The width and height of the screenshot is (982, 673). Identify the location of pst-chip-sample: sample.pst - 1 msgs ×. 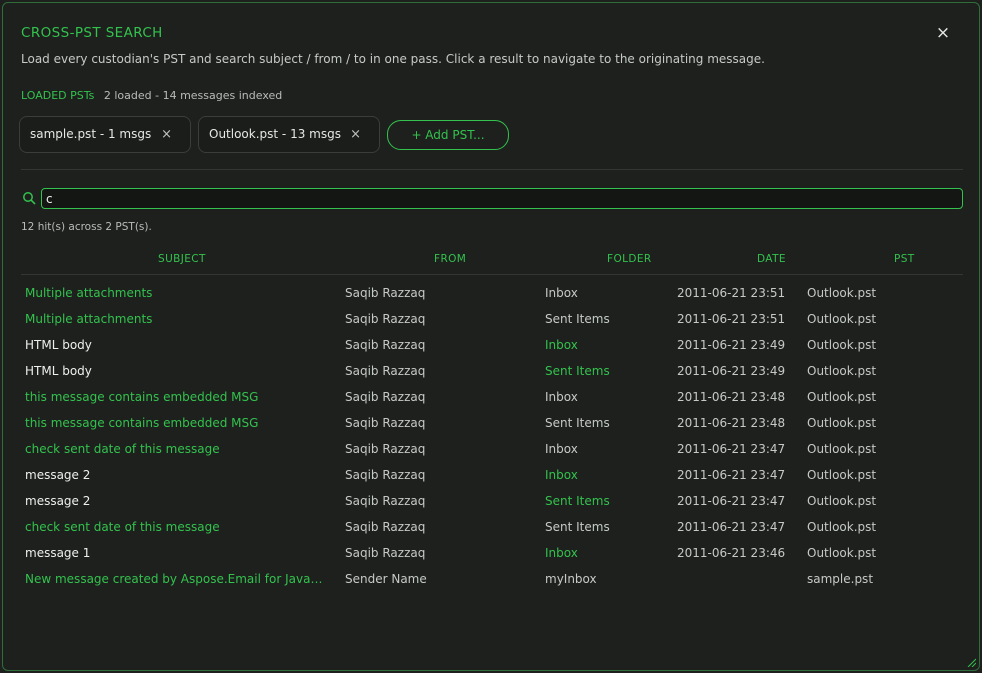
(105, 134).